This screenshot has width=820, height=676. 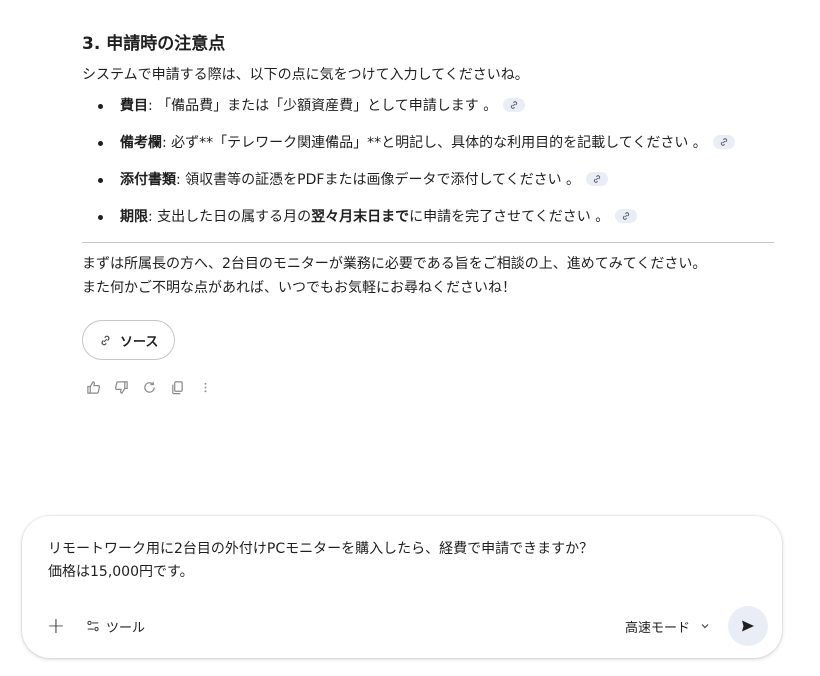 I want to click on closing-line-2: また何かご不明な点があれば、いつでもお気軽にお尋ねくださいね！, so click(x=299, y=288).